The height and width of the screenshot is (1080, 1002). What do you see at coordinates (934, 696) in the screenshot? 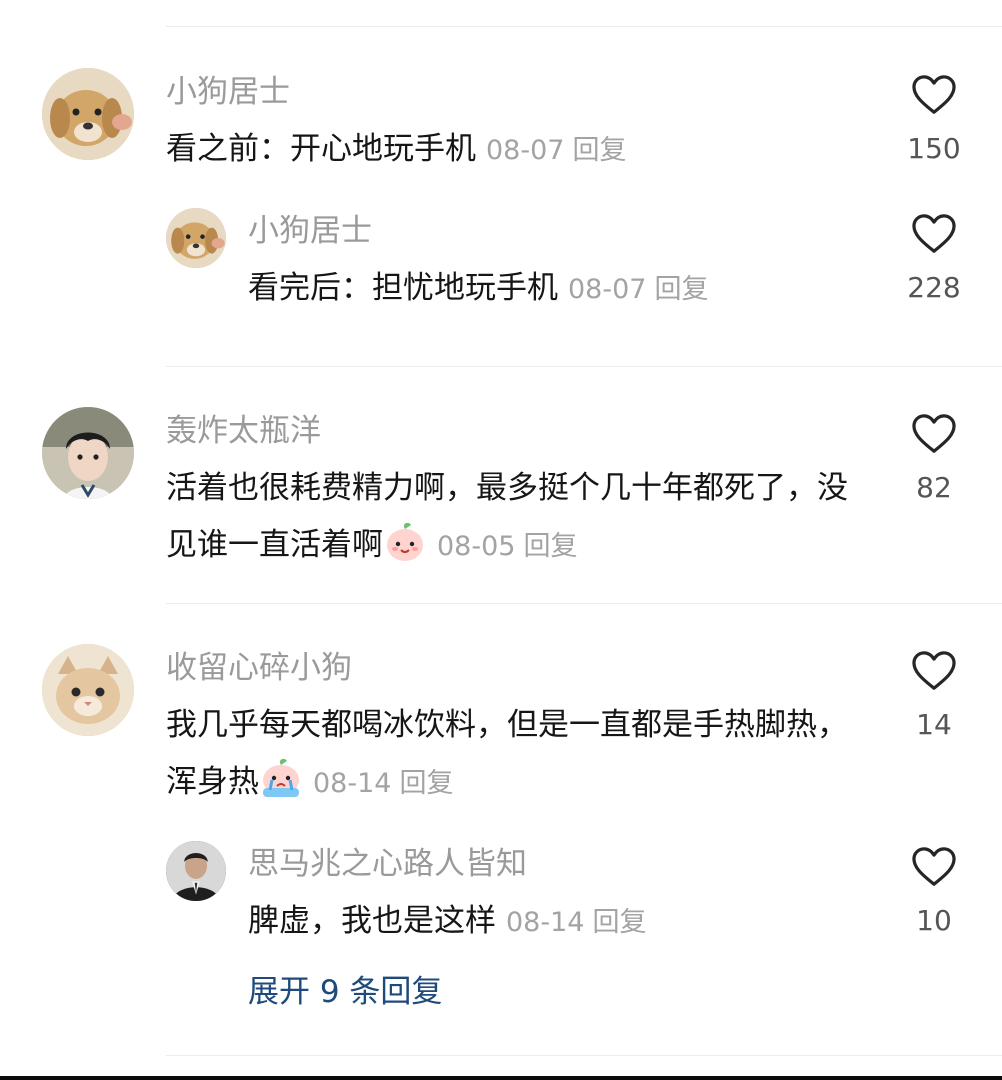
I see `like-button: 14` at bounding box center [934, 696].